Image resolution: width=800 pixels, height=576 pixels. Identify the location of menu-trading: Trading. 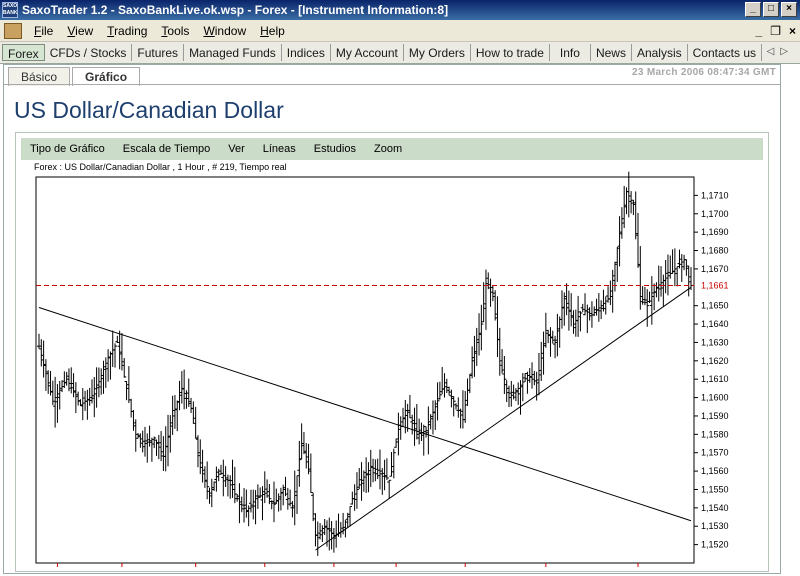
(127, 31).